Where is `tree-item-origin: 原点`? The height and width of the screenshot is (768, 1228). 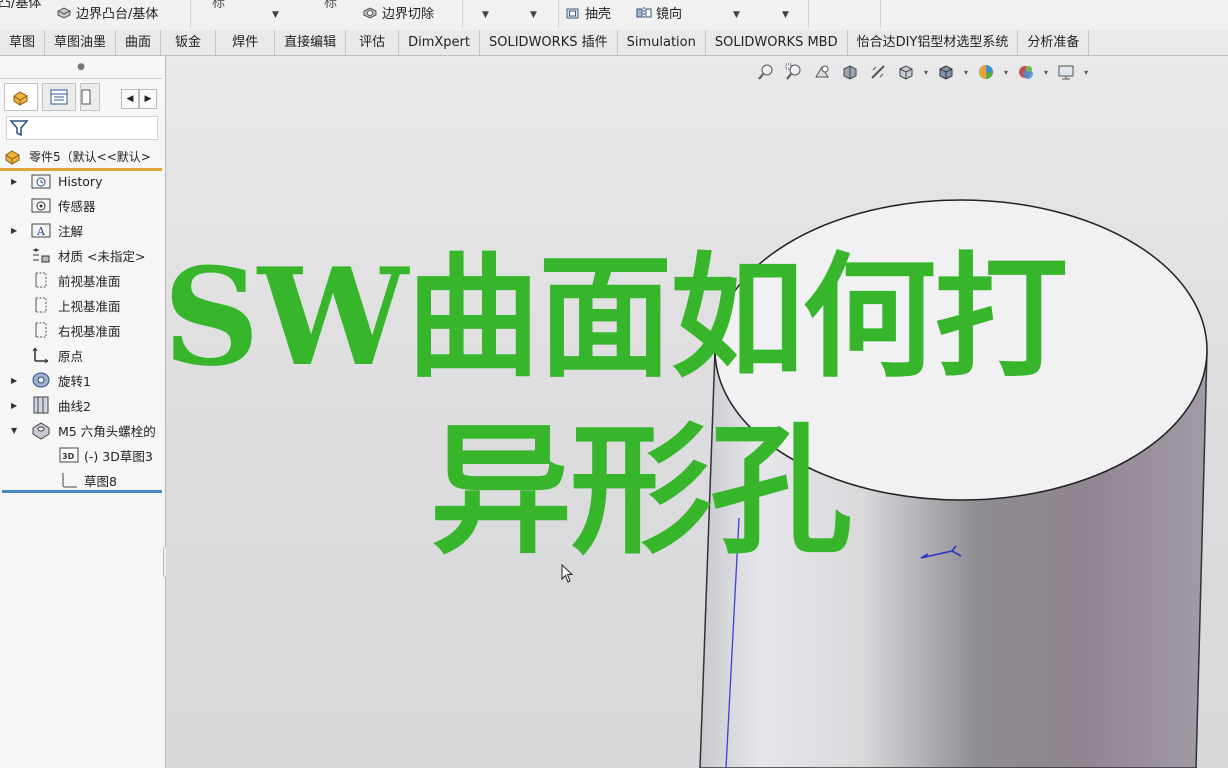
tree-item-origin: 原点 is located at coordinates (82, 355).